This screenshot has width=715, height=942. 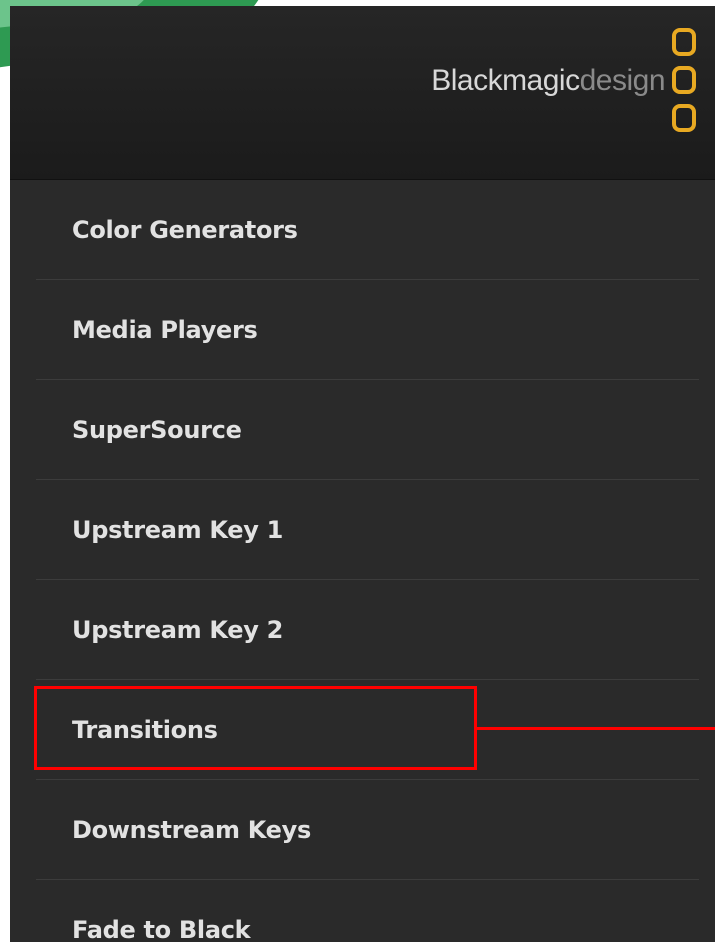 I want to click on menu-item-label: Media Players, so click(x=165, y=330).